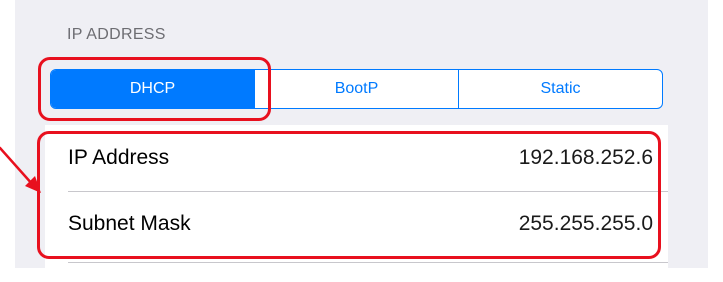 This screenshot has height=282, width=723. Describe the element at coordinates (152, 89) in the screenshot. I see `segment-dhcp: DHCP` at that location.